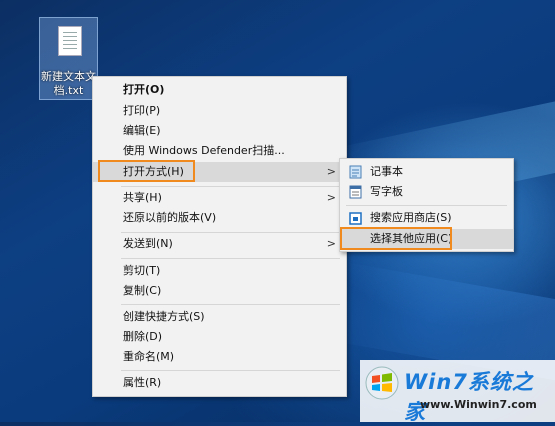 This screenshot has width=555, height=426. What do you see at coordinates (219, 198) in the screenshot?
I see `menu-item-share: 共享(H) >` at bounding box center [219, 198].